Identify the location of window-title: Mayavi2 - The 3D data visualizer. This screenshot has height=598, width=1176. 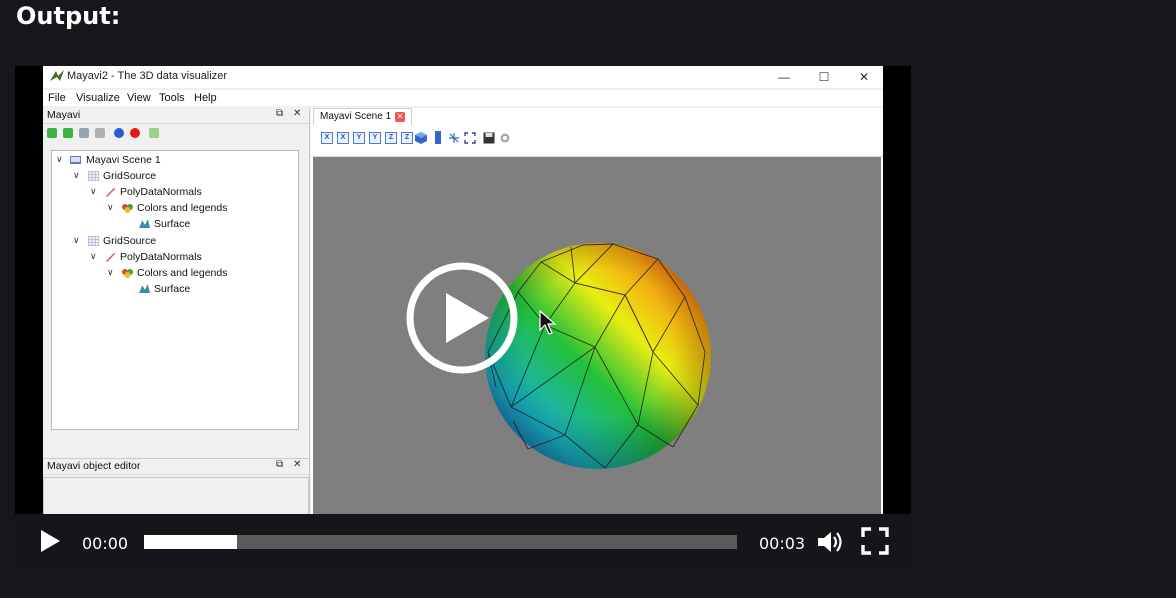
(147, 76).